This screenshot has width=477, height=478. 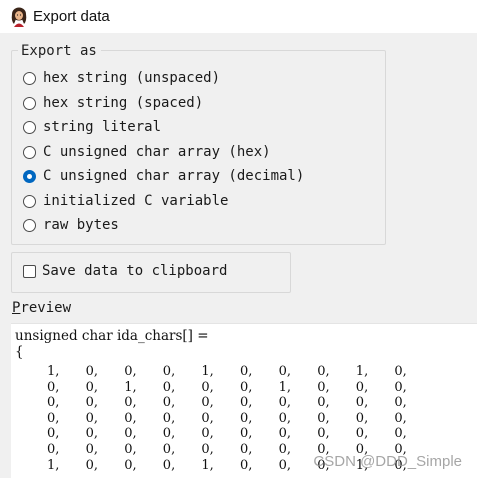 I want to click on radio-label: initialized C variable, so click(x=136, y=201).